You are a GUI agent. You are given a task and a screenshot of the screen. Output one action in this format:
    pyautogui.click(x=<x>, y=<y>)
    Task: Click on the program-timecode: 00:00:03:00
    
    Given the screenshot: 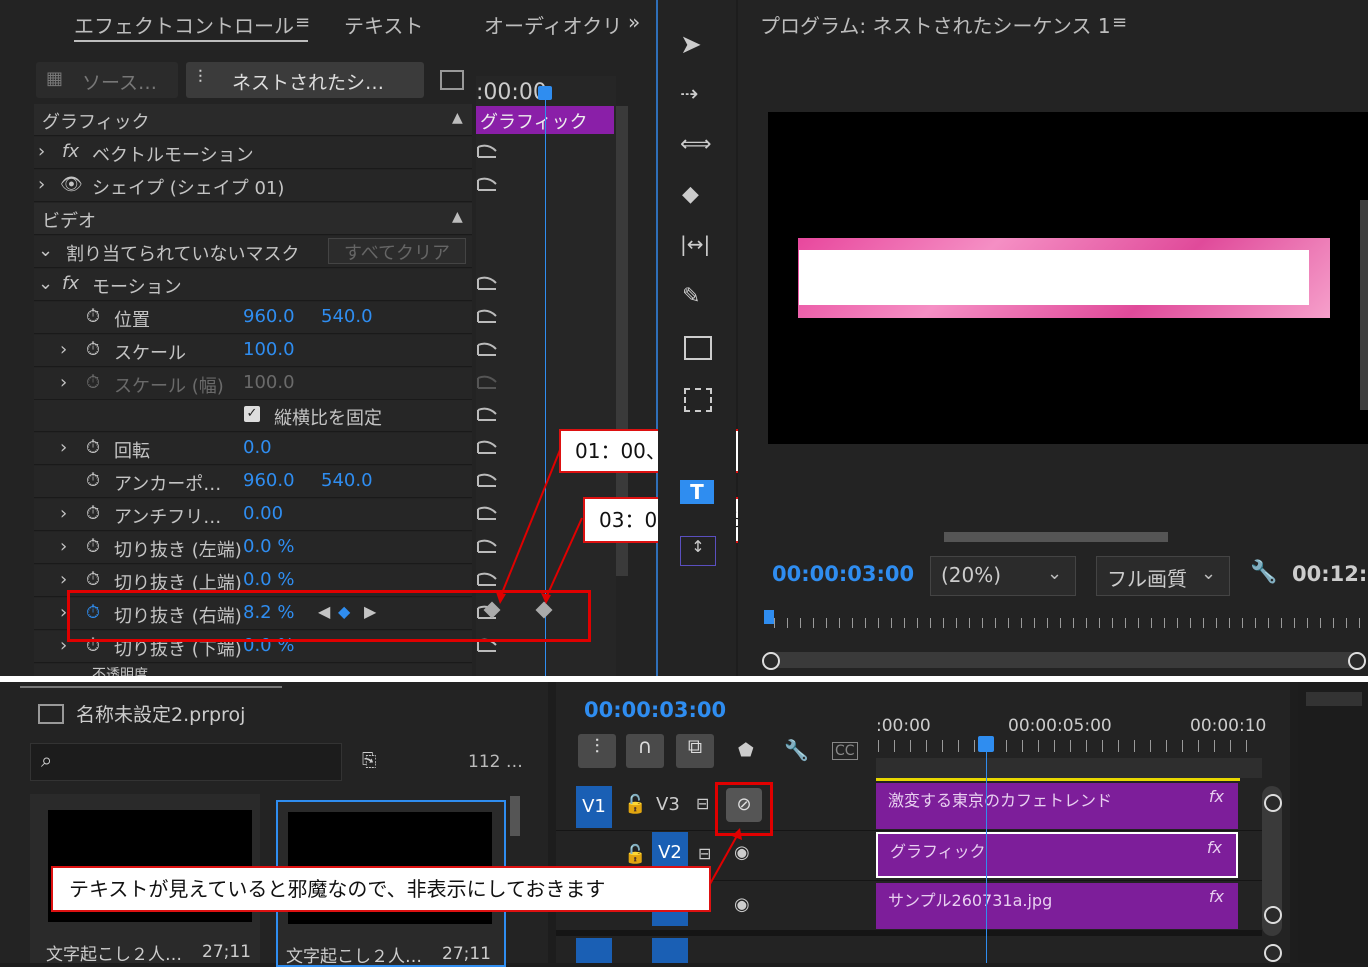 What is the action you would take?
    pyautogui.click(x=843, y=574)
    